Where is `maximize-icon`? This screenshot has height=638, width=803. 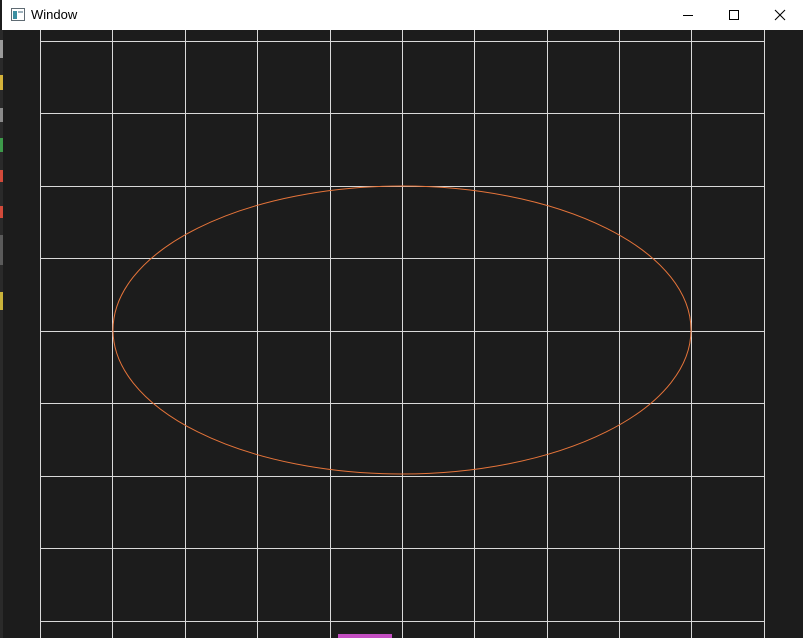
maximize-icon is located at coordinates (734, 15).